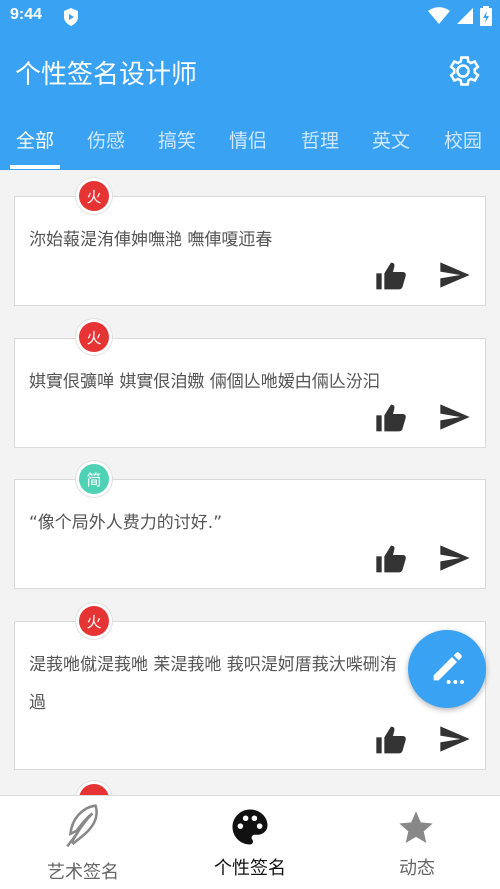 Image resolution: width=500 pixels, height=889 pixels. Describe the element at coordinates (250, 393) in the screenshot. I see `signature-card: 娸實佷彍啴 娸實佷洎嫐 倆個亾咃嫒甴倆亾汾汩` at that location.